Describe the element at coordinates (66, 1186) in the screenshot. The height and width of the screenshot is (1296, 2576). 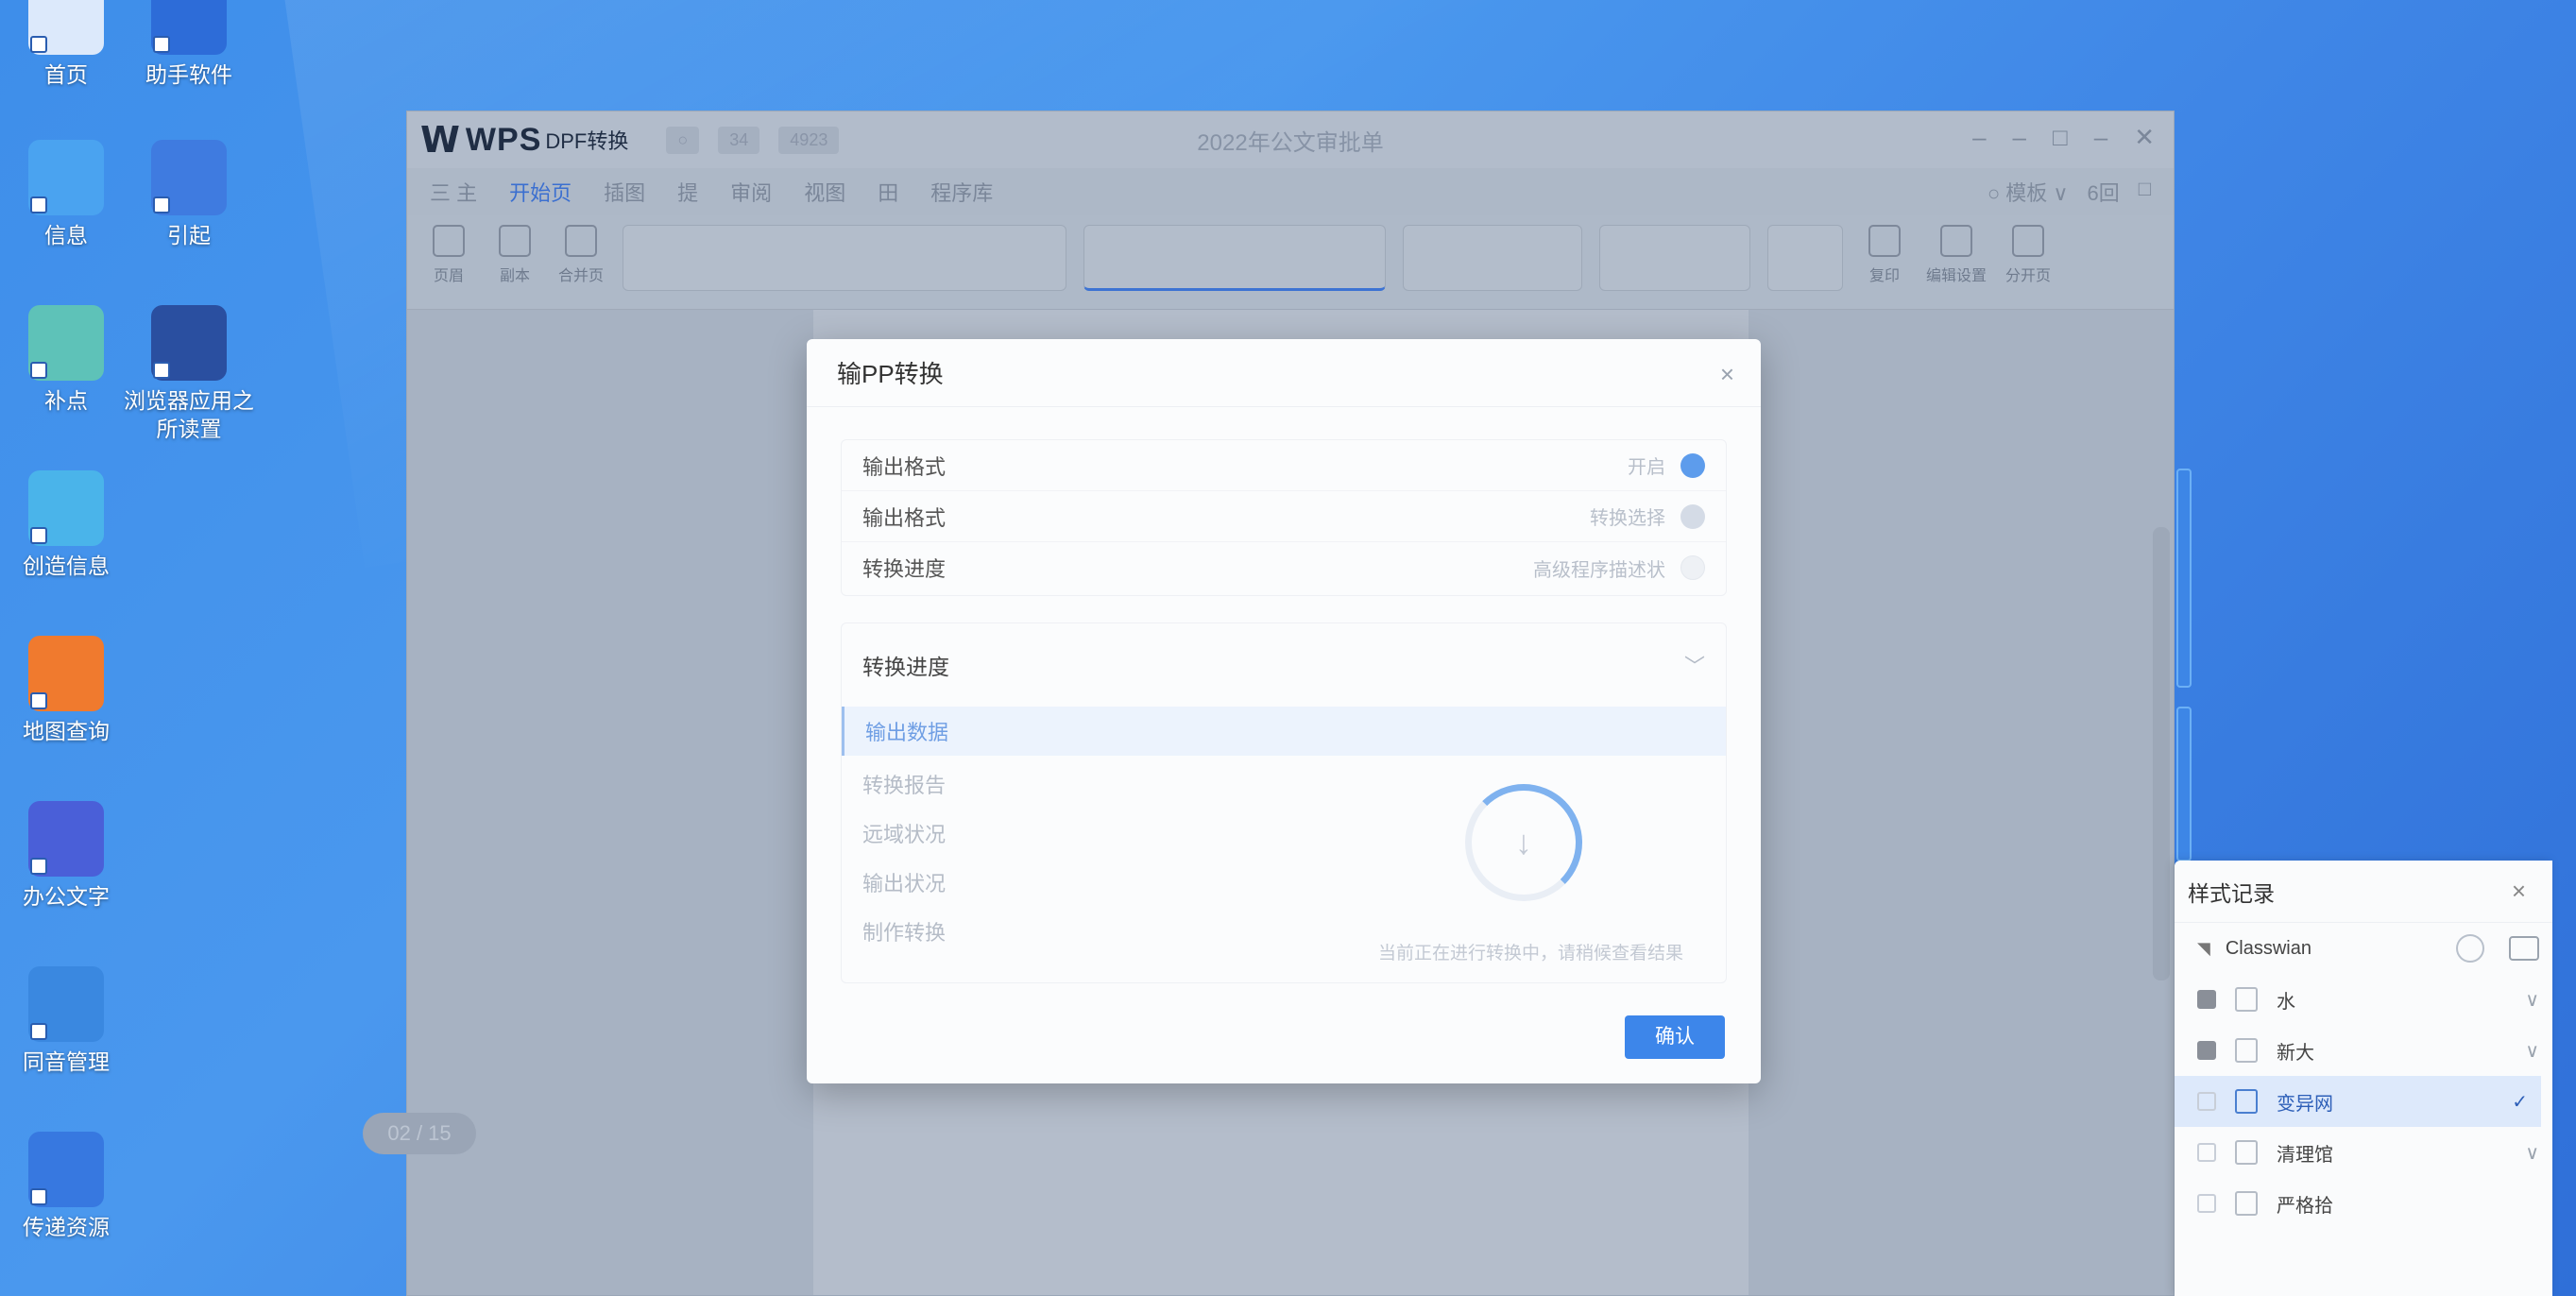
I see `desktop-icon: 传递资源` at that location.